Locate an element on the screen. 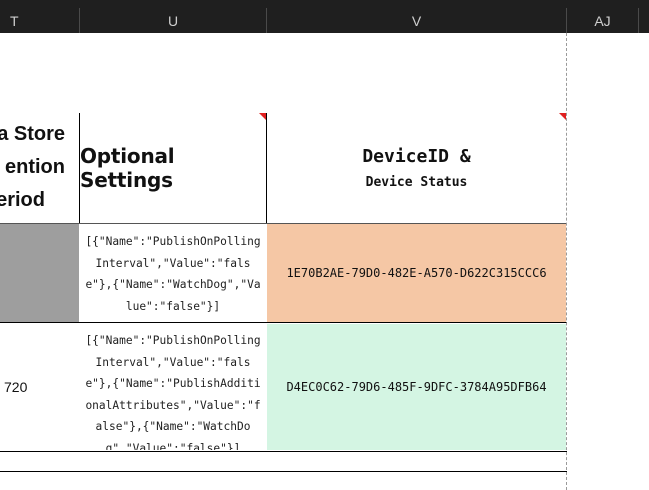 Image resolution: width=649 pixels, height=490 pixels. column-letter-u: U is located at coordinates (173, 20).